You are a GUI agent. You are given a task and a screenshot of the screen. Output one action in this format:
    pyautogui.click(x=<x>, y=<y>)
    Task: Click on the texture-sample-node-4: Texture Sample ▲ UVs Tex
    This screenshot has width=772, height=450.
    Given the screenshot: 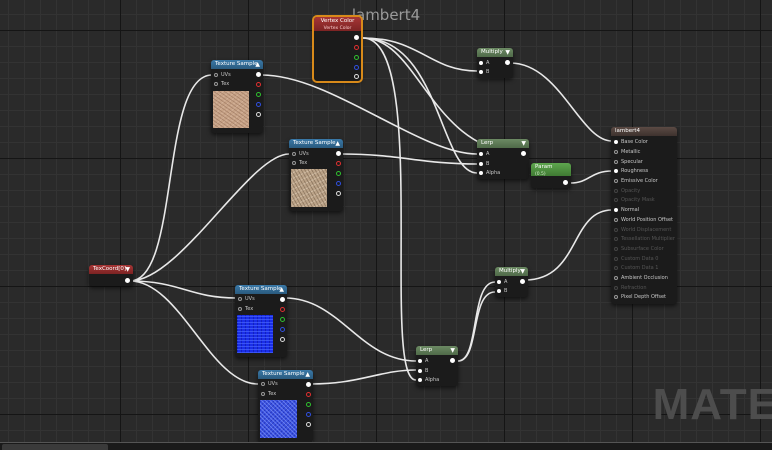 What is the action you would take?
    pyautogui.click(x=285, y=406)
    